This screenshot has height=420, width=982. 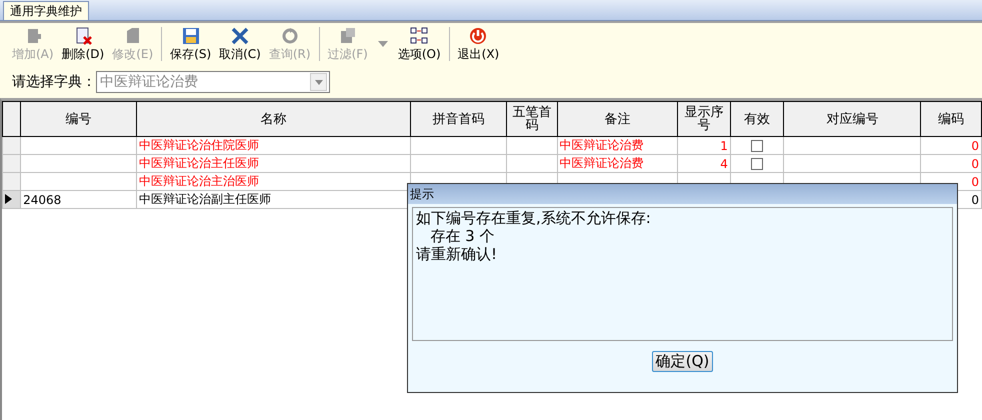 I want to click on column-header: 五笔首码, so click(x=531, y=119).